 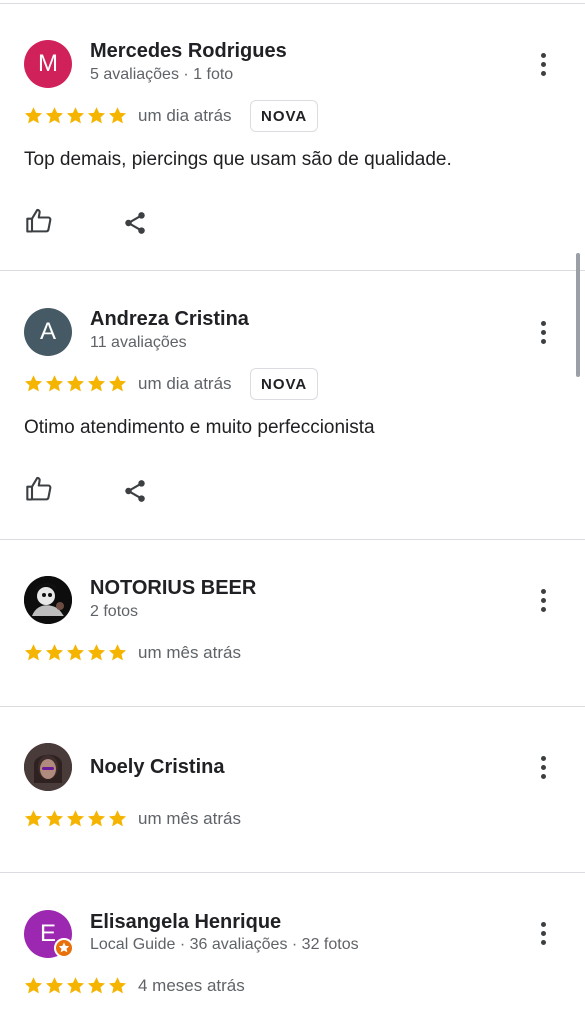 I want to click on reviewer-meta: 11 avaliações, so click(x=138, y=342).